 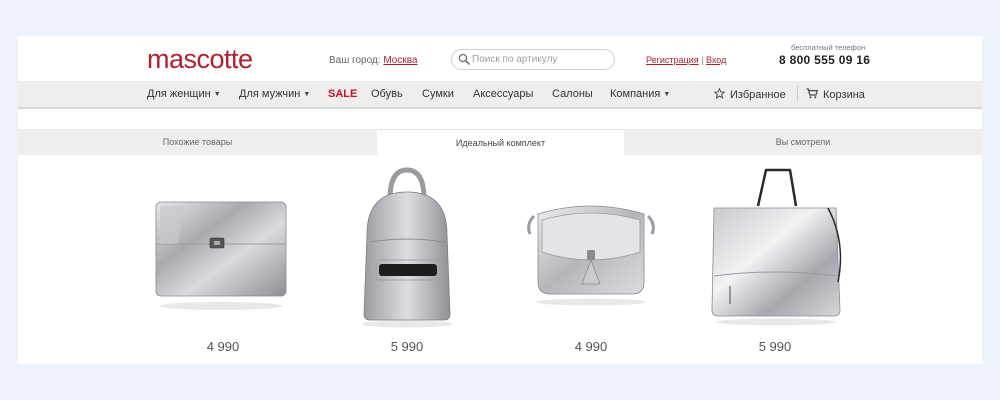 I want to click on city-selector: Ваш город: Москва, so click(x=373, y=60).